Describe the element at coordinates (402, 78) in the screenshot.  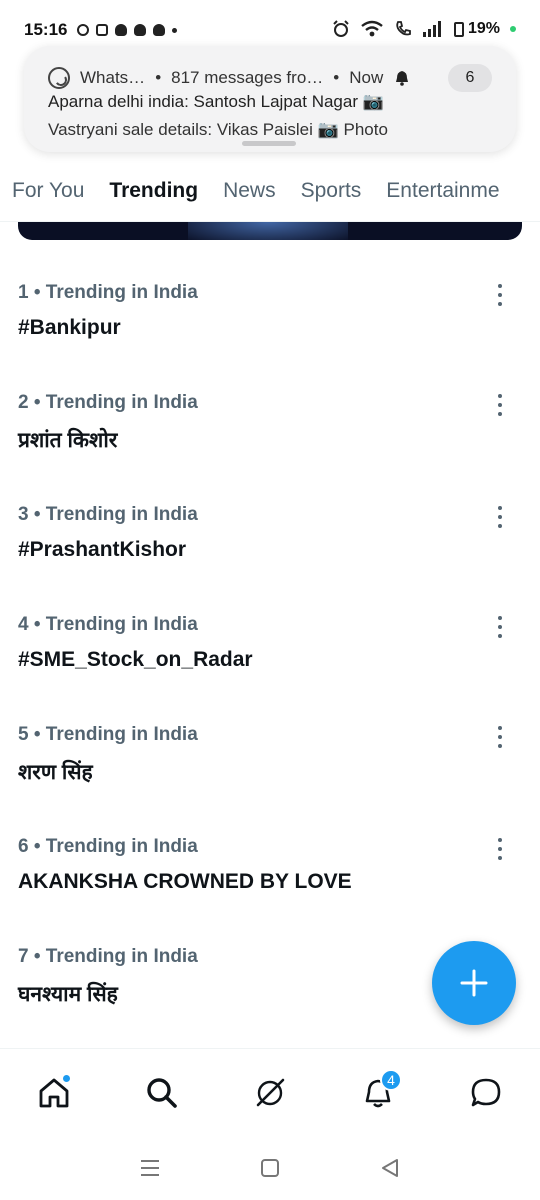
I see `bell-alert-icon` at that location.